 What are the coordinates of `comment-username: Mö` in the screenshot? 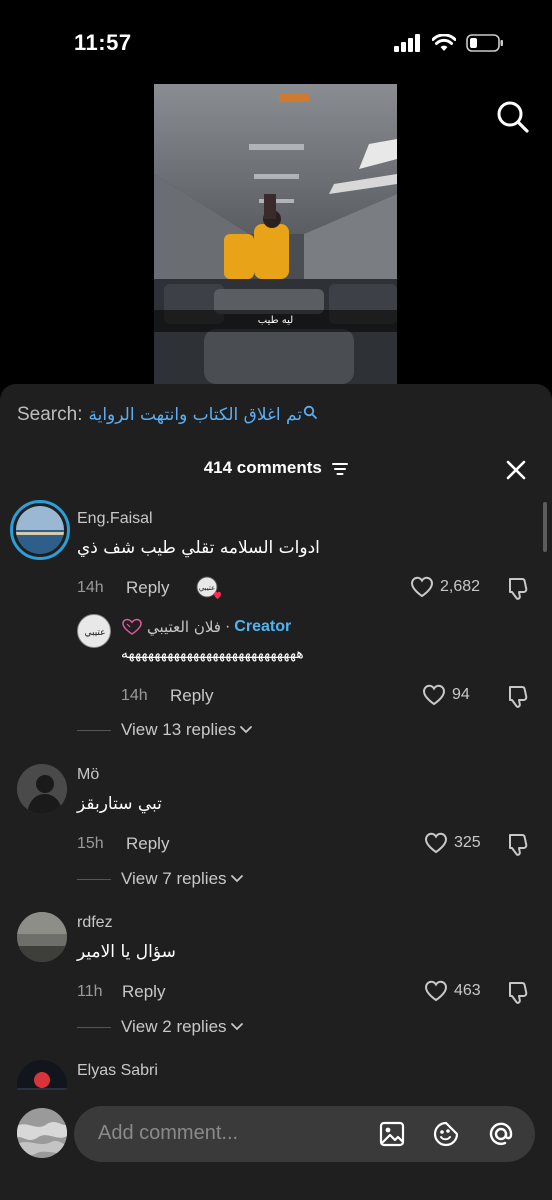 It's located at (88, 775).